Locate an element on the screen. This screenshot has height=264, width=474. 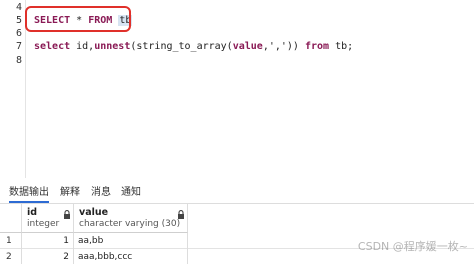
code-text: (string_to_array( is located at coordinates (181, 46).